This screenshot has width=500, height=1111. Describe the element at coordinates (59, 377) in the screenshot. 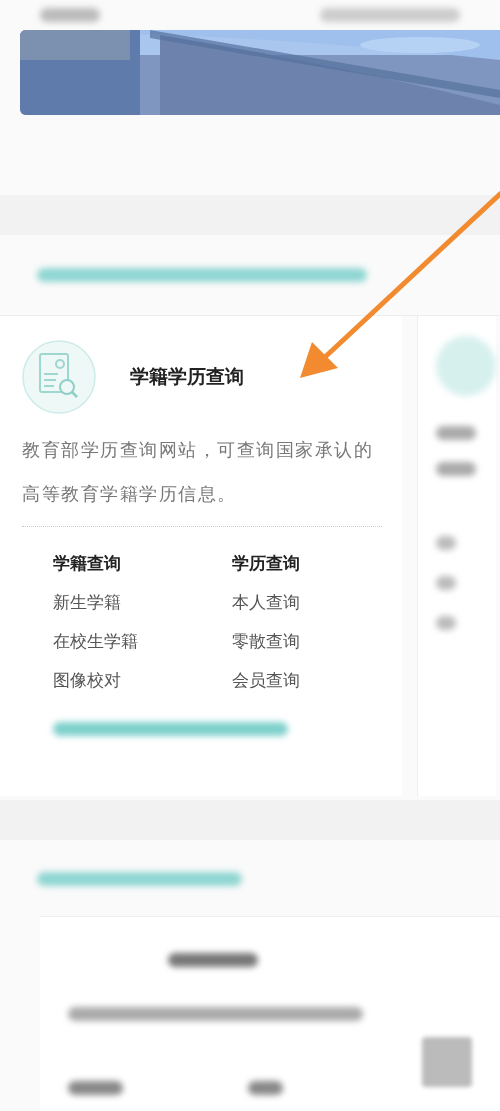

I see `document-search-icon` at that location.